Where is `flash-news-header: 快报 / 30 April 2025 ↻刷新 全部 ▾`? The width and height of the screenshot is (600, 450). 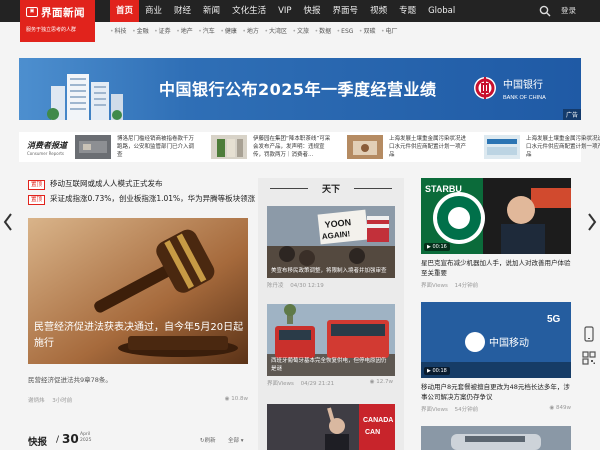
flash-news-header: 快报 / 30 April 2025 ↻刷新 全部 ▾ is located at coordinates (138, 440).